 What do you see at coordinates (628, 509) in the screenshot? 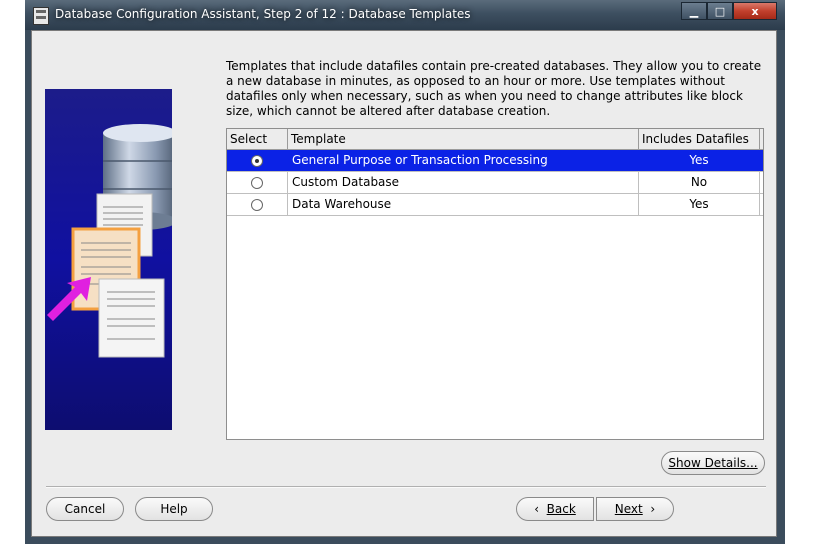
I see `next-label: Next` at bounding box center [628, 509].